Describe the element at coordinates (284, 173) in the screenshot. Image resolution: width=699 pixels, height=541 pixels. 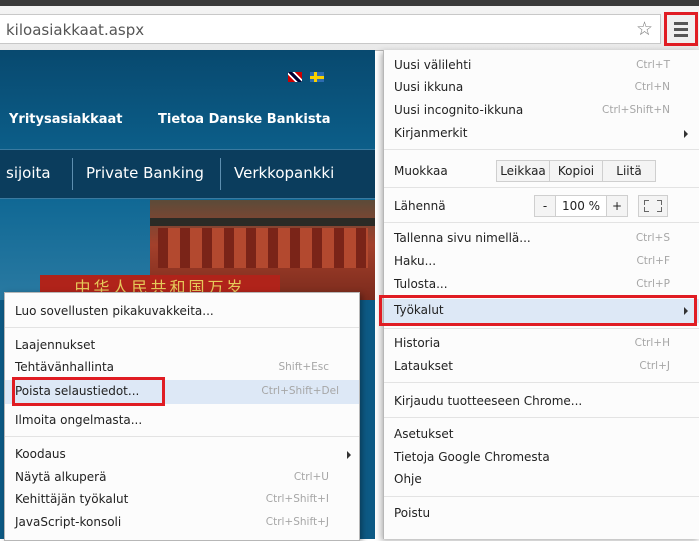
I see `nav-item-netbank: Verkkopankki` at that location.